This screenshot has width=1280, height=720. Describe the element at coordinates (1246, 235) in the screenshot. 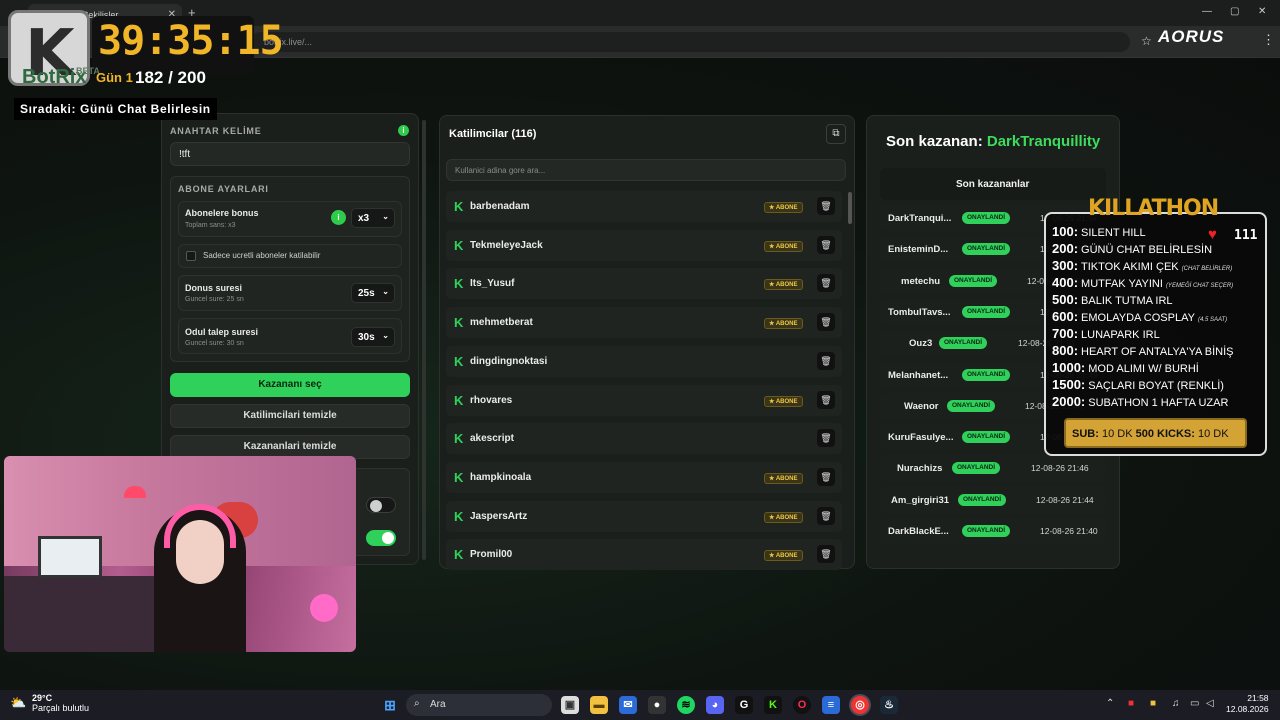

I see `heart-count: 111` at that location.